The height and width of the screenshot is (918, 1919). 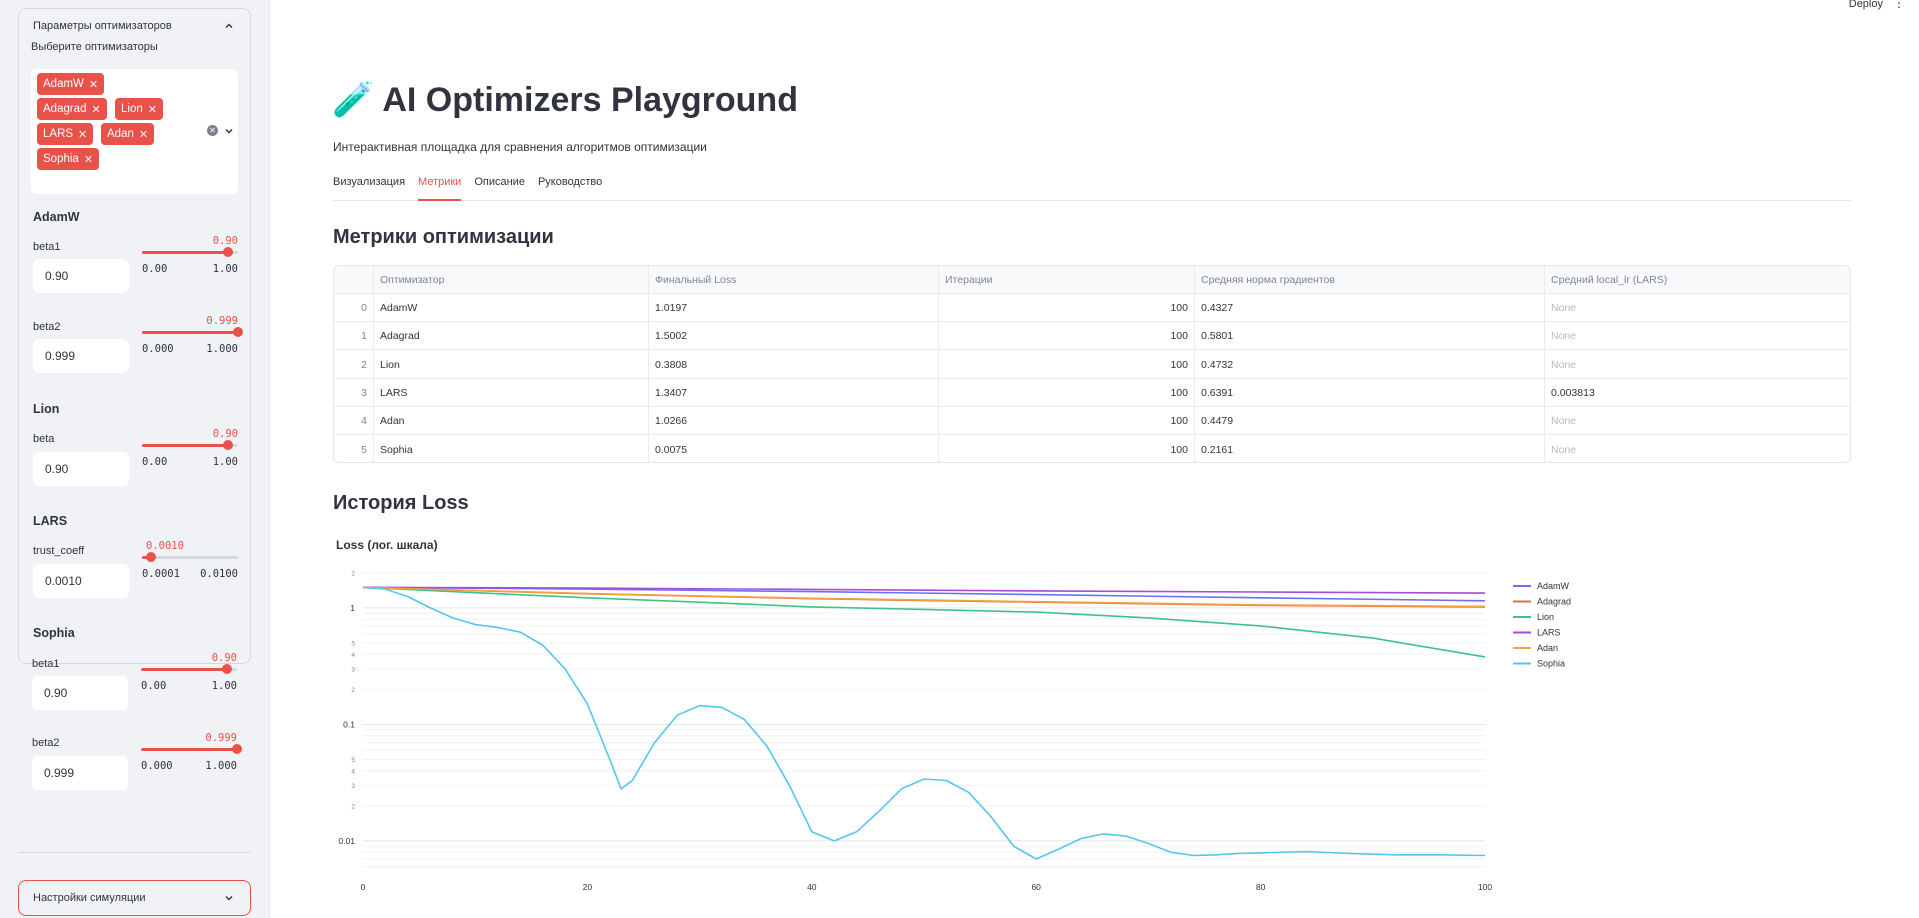 What do you see at coordinates (81, 469) in the screenshot?
I see `lion-beta-input: 0.90` at bounding box center [81, 469].